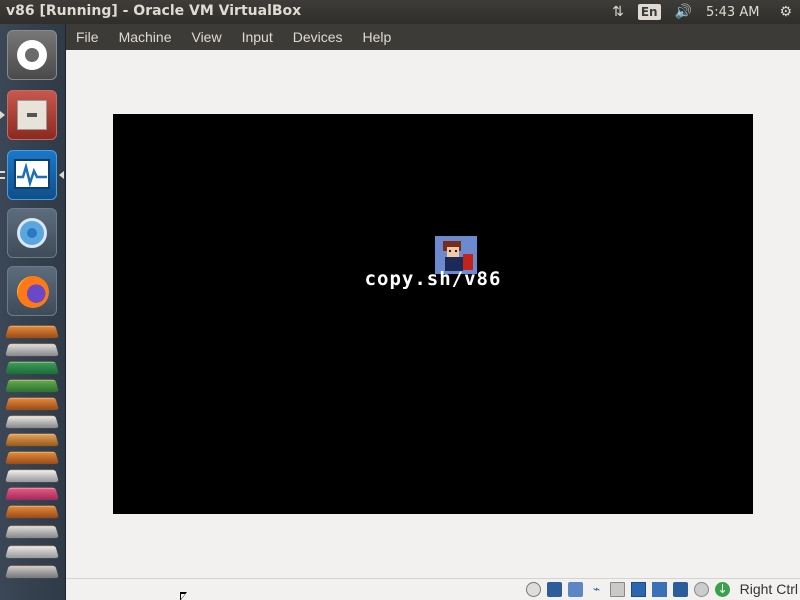 The image size is (800, 600). I want to click on menu-help: Help, so click(377, 37).